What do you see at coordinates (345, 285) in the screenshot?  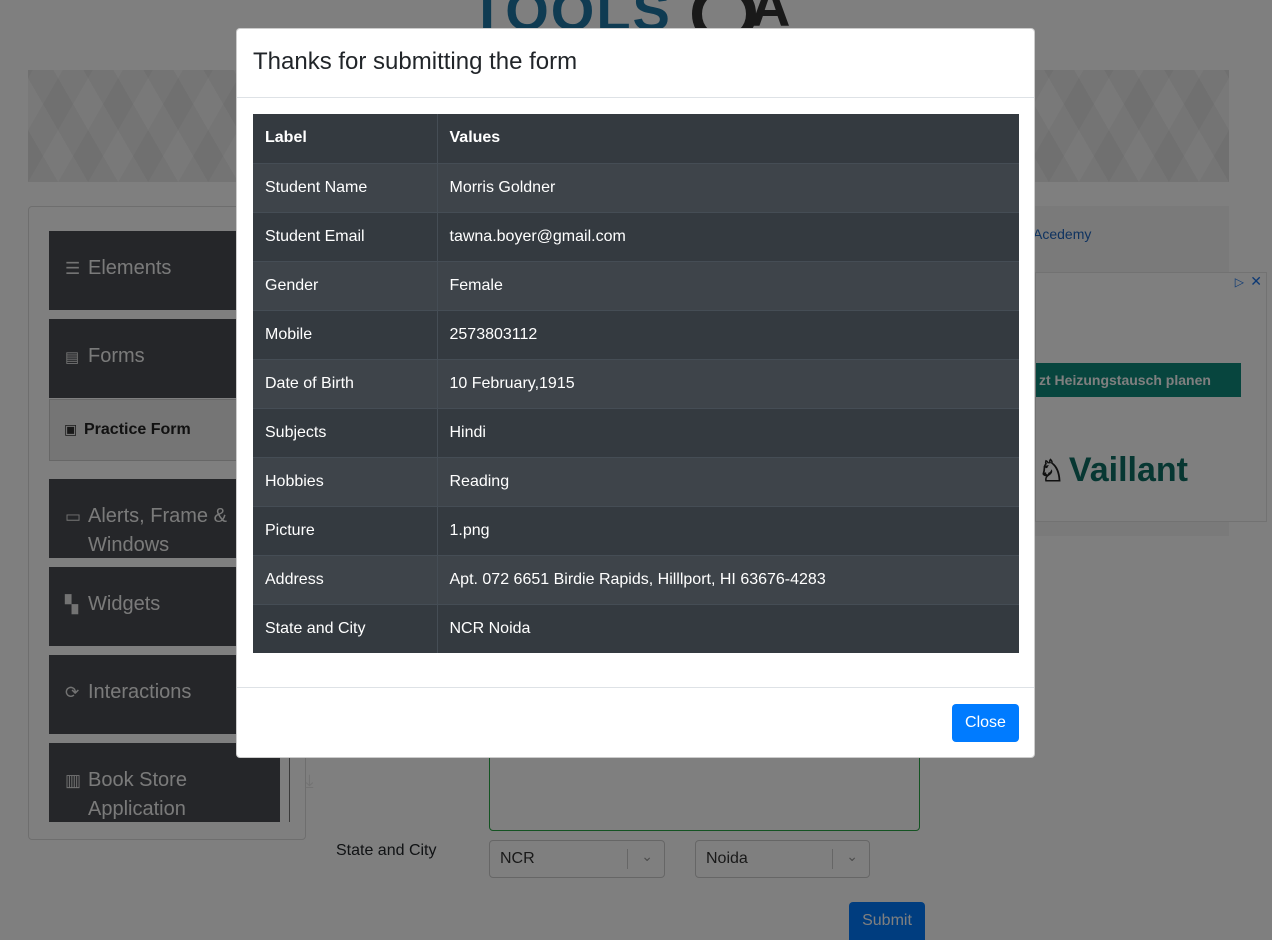 I see `row-label: Gender` at bounding box center [345, 285].